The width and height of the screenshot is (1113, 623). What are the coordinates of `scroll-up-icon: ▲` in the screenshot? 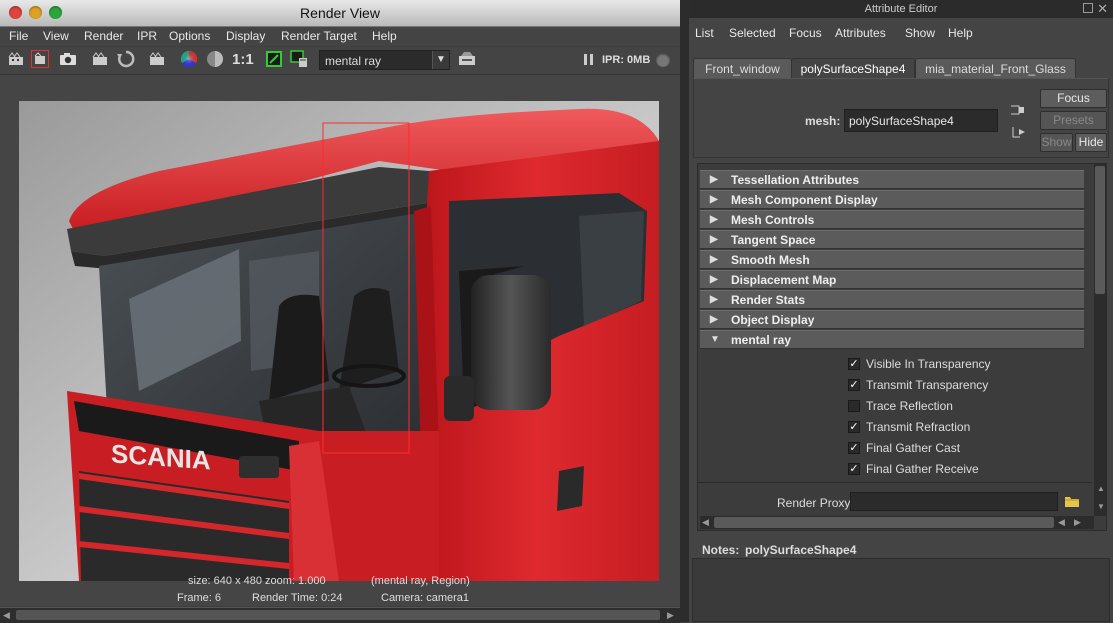 It's located at (1101, 488).